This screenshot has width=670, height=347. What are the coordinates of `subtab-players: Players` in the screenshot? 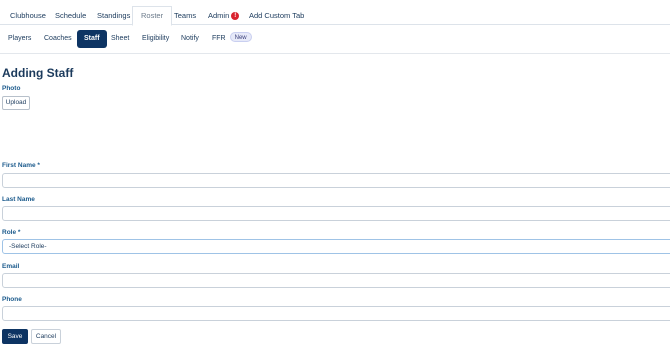 It's located at (19, 39).